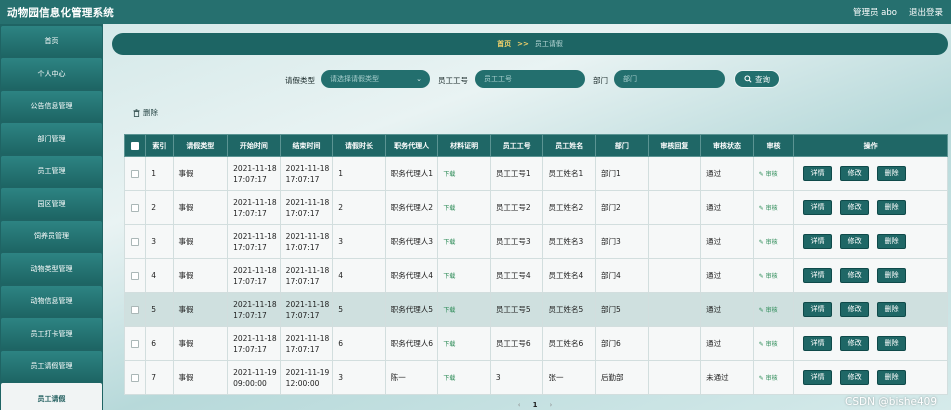 The height and width of the screenshot is (410, 951). I want to click on cell-start-wrap: 2021-11-19 09:00:00, so click(254, 377).